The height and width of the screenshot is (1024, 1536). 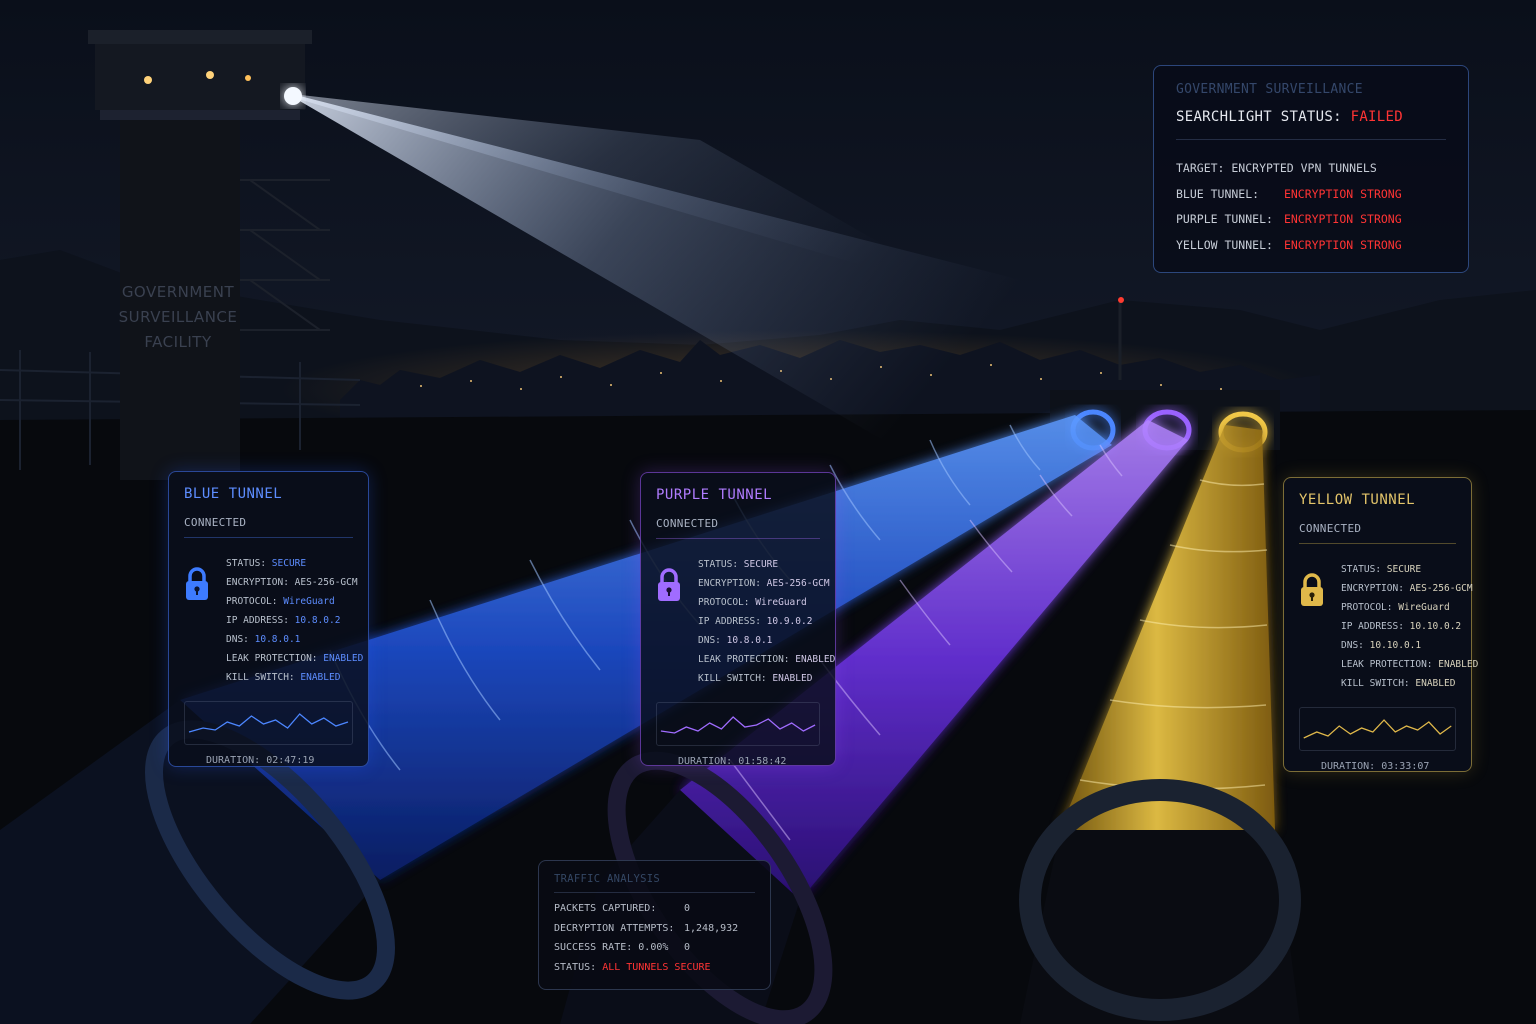 I want to click on traffic-row-label: SUCCESS RATE: 0.00%, so click(x=611, y=947).